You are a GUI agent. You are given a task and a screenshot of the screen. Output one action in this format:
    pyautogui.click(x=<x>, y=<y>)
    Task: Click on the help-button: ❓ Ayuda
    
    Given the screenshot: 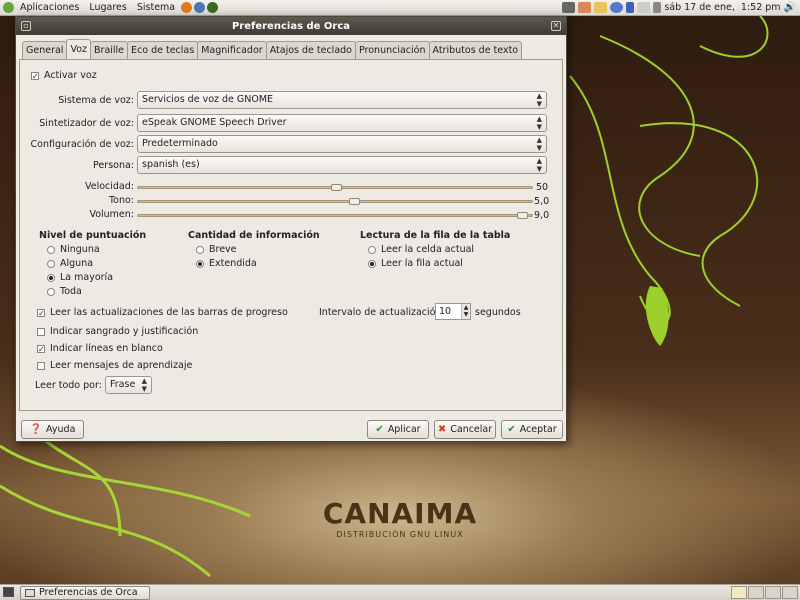 What is the action you would take?
    pyautogui.click(x=52, y=429)
    